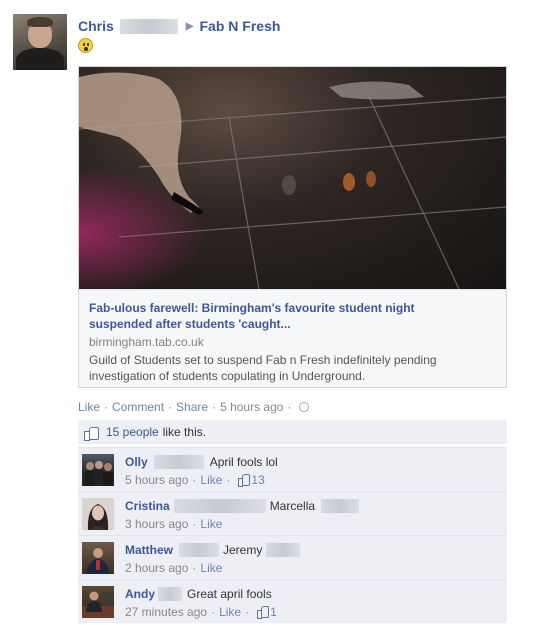 The image size is (540, 625). Describe the element at coordinates (146, 342) in the screenshot. I see `link-domain: birmingham.tab.co.uk` at that location.